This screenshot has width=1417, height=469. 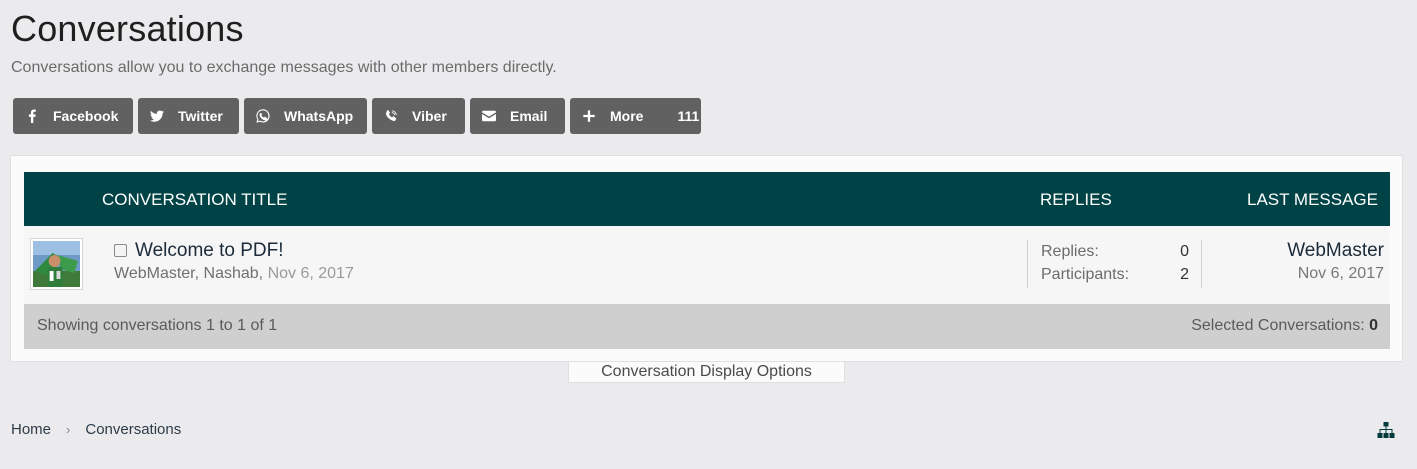 I want to click on share-facebook-label: Facebook, so click(x=86, y=116).